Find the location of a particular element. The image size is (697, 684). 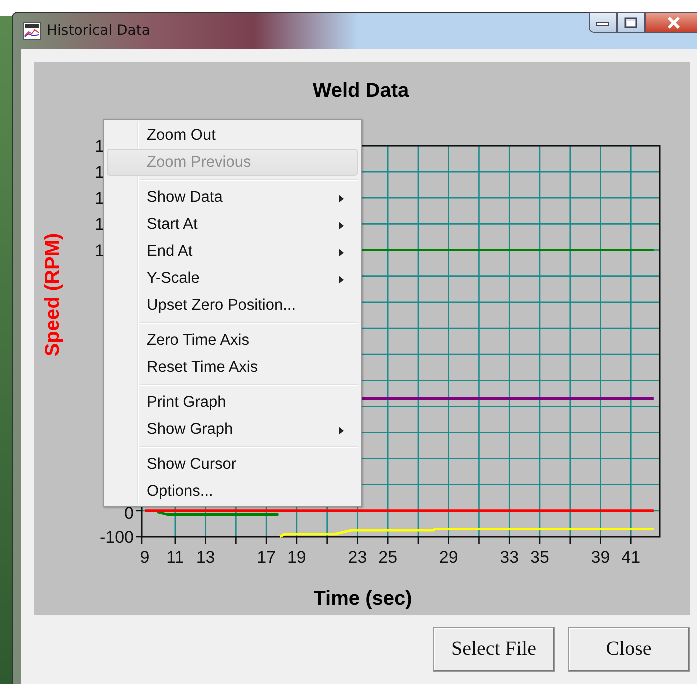

menu-item: End At is located at coordinates (232, 251).